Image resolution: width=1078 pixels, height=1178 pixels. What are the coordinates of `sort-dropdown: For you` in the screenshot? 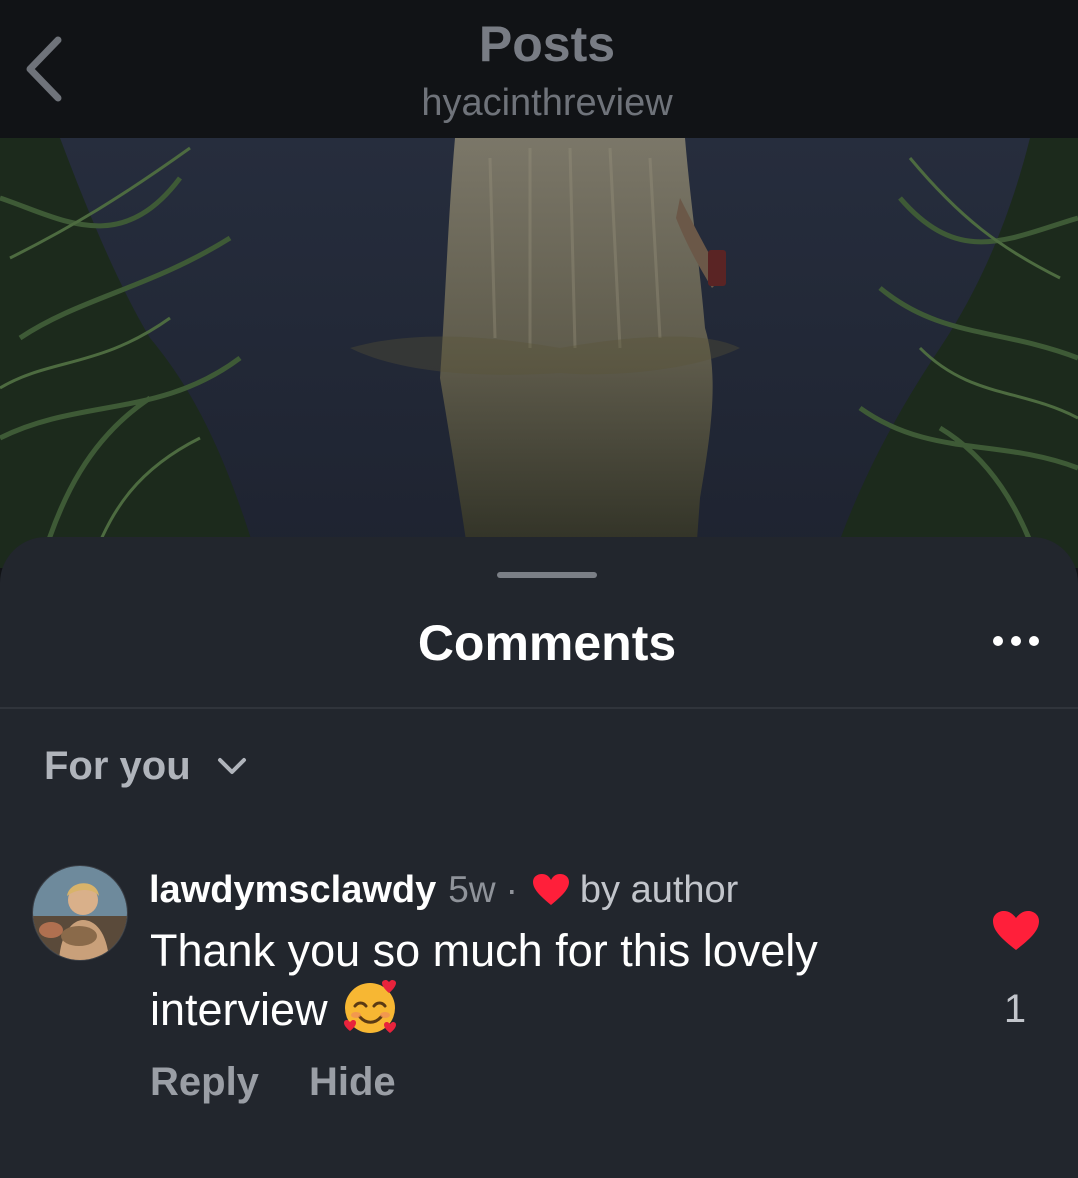 It's located at (145, 766).